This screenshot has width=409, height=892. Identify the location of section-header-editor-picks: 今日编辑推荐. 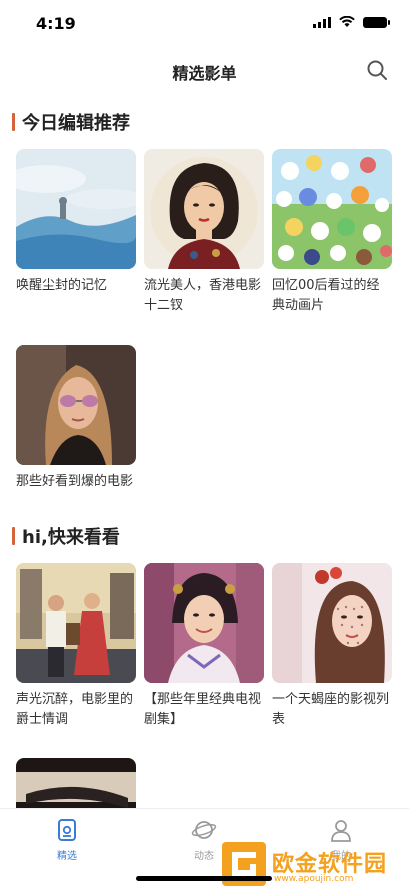
(71, 122).